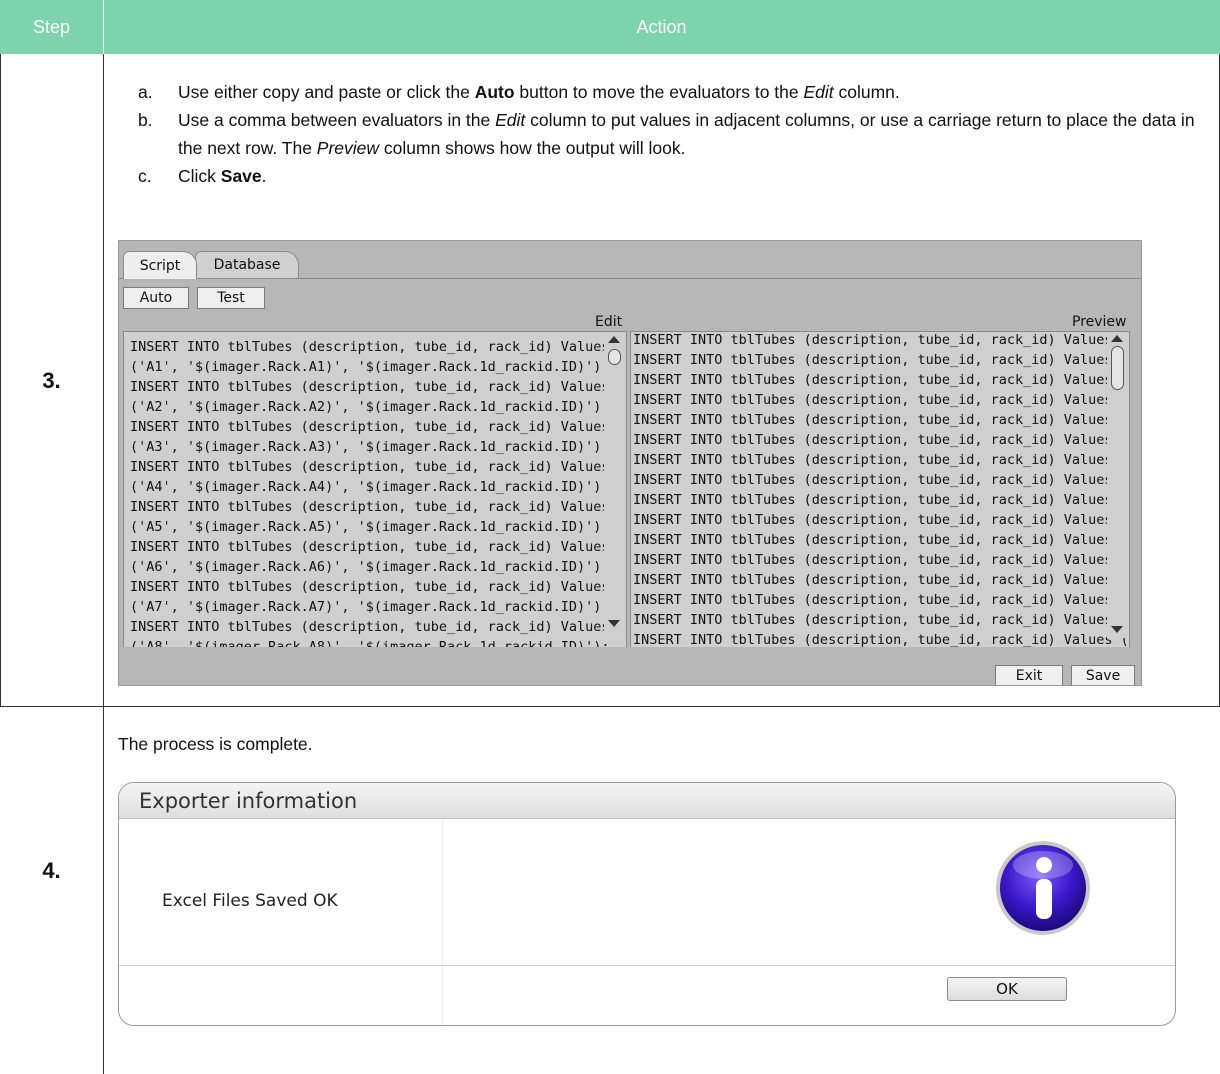  Describe the element at coordinates (51, 380) in the screenshot. I see `step-number-3: 3.` at that location.